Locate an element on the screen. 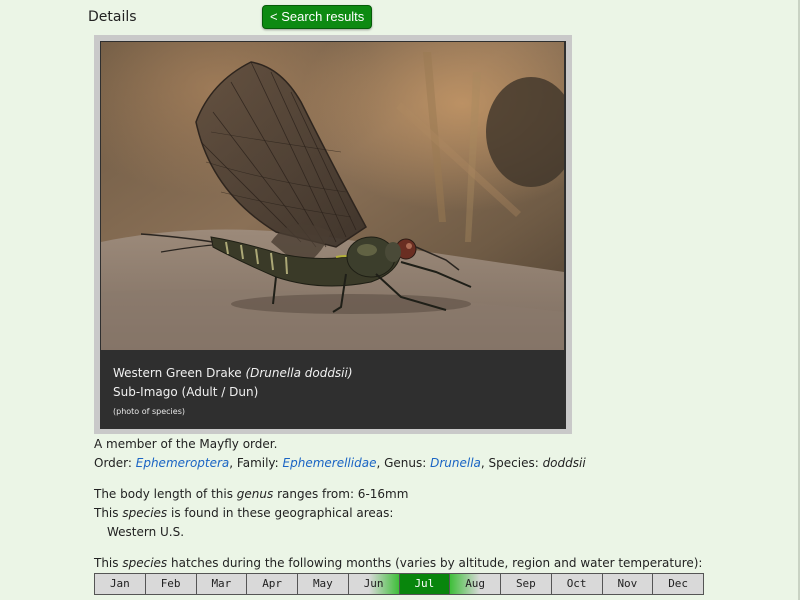 This screenshot has width=800, height=600. species-label: , Species: is located at coordinates (511, 463).